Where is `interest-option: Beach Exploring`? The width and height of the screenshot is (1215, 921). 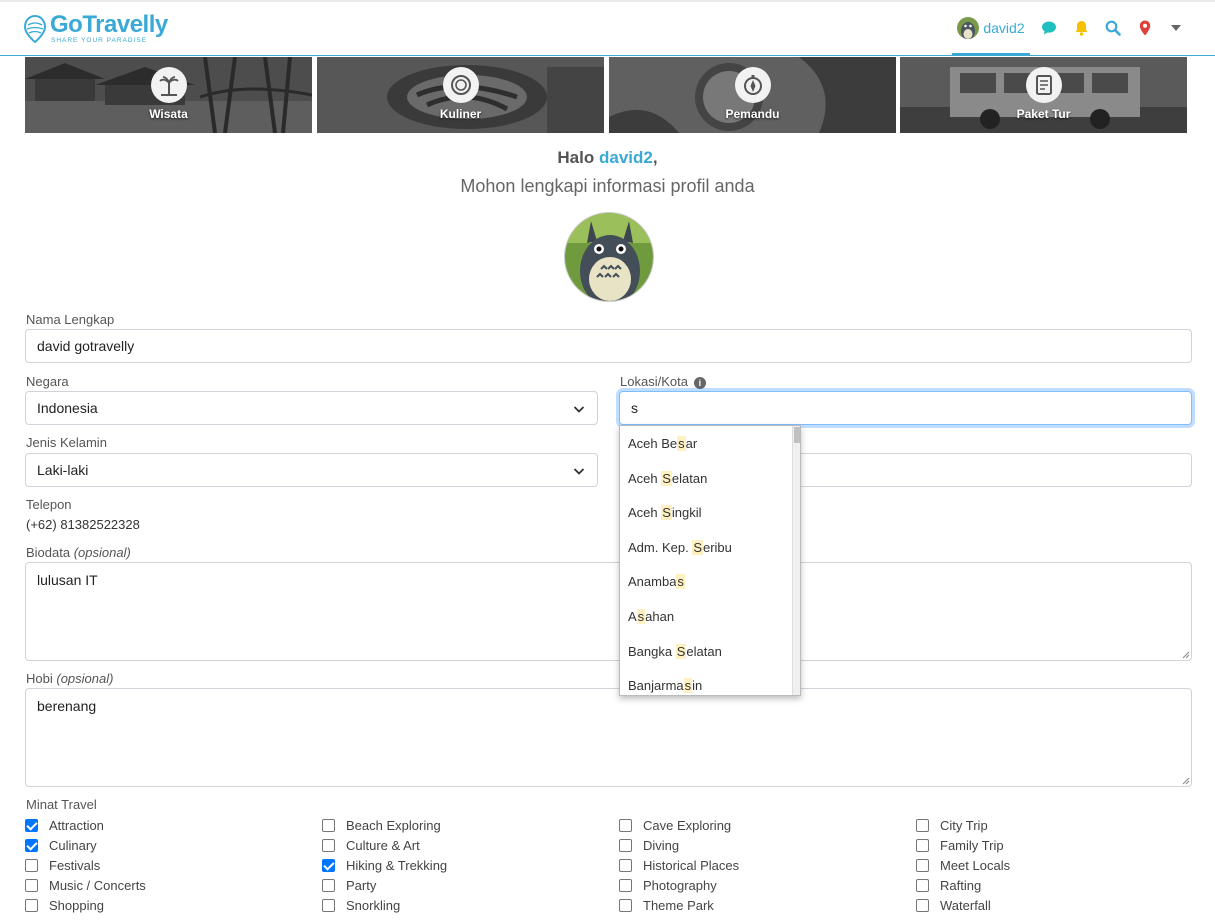
interest-option: Beach Exploring is located at coordinates (381, 825).